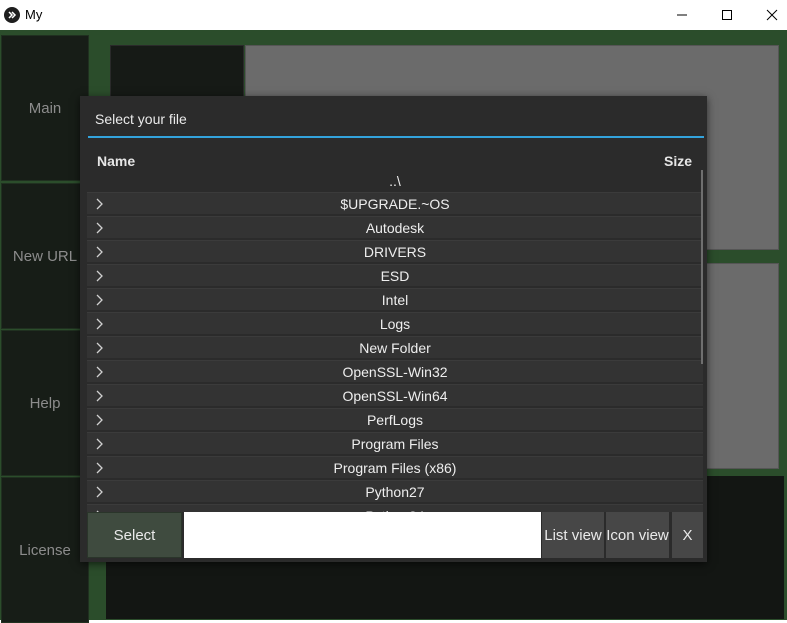 The width and height of the screenshot is (787, 623). I want to click on directory-name: DRIVERS, so click(395, 251).